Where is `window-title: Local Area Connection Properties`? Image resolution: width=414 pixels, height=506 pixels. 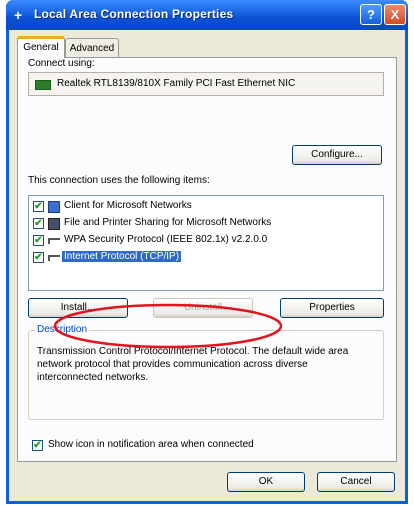 window-title: Local Area Connection Properties is located at coordinates (134, 14).